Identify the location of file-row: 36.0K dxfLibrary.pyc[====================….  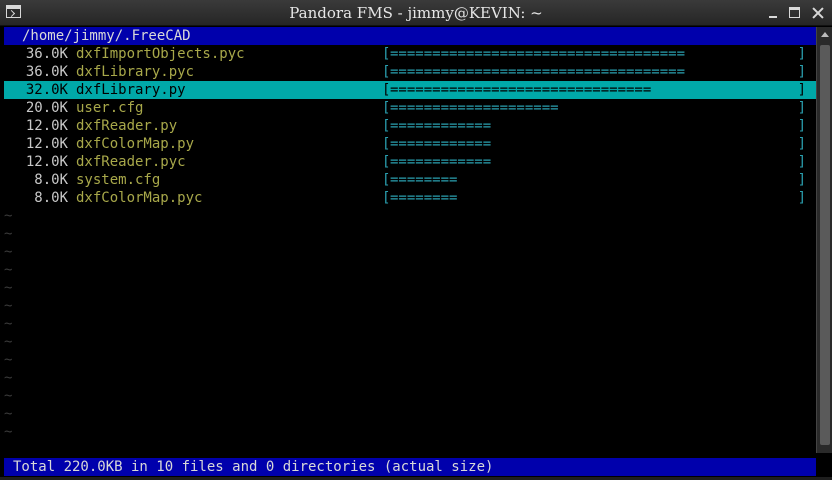
(410, 72).